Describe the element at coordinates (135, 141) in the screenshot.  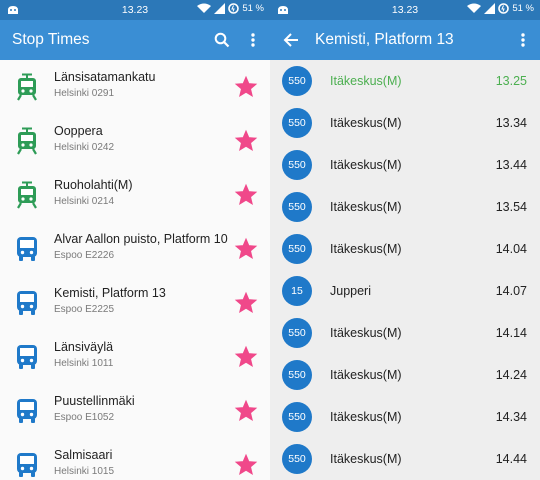
I see `stop-list-item: Ooppera Helsinki 0242` at that location.